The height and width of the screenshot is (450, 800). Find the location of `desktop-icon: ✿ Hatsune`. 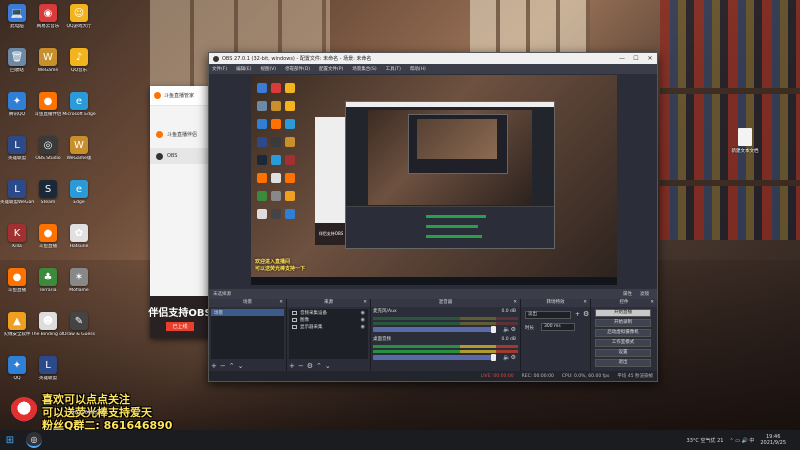

desktop-icon: ✿ Hatsune is located at coordinates (79, 236).